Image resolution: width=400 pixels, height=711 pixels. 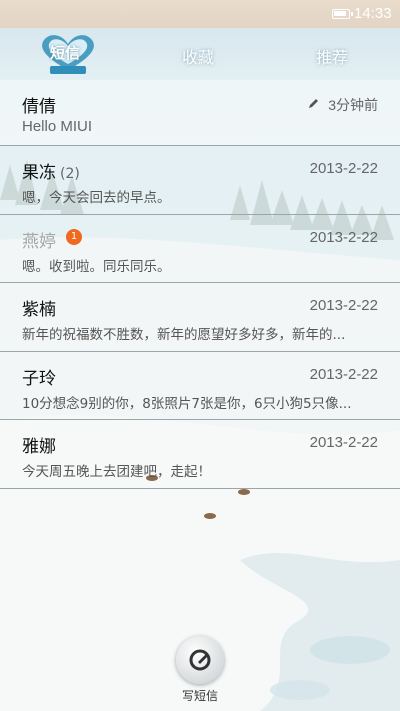 What do you see at coordinates (116, 472) in the screenshot?
I see `message-preview: 今天周五晚上去团建吧，走起！` at bounding box center [116, 472].